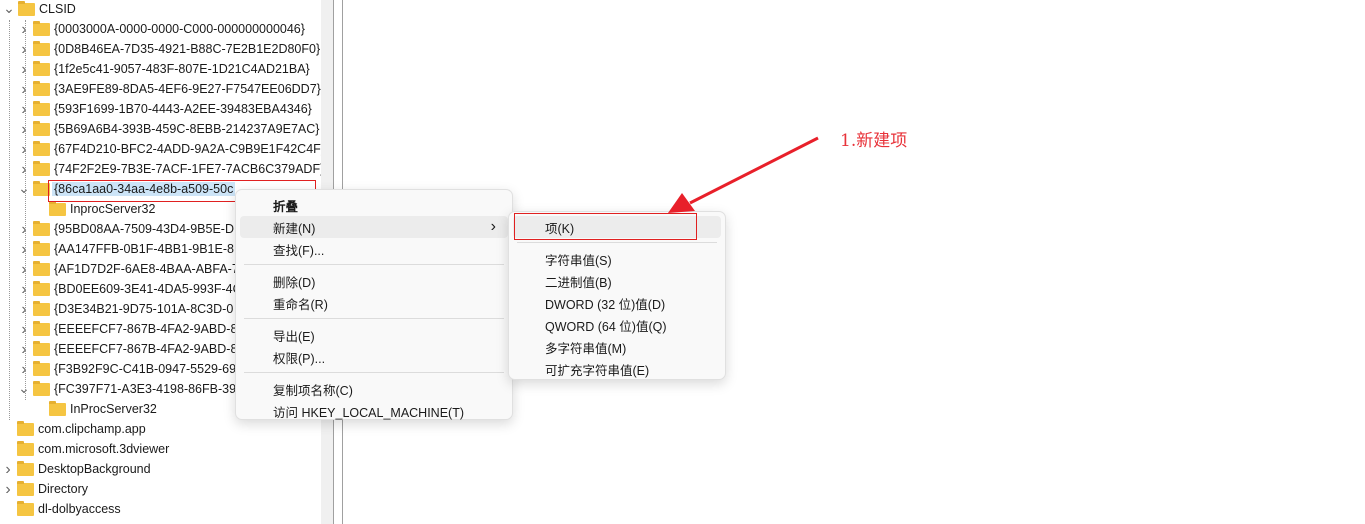 This screenshot has width=1365, height=524. Describe the element at coordinates (874, 141) in the screenshot. I see `annotation-text: 1.新建项` at that location.